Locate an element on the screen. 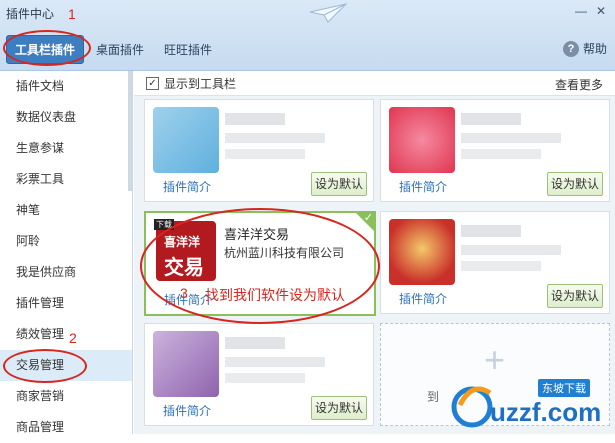 The width and height of the screenshot is (615, 443). minimize-button: — is located at coordinates (581, 11).